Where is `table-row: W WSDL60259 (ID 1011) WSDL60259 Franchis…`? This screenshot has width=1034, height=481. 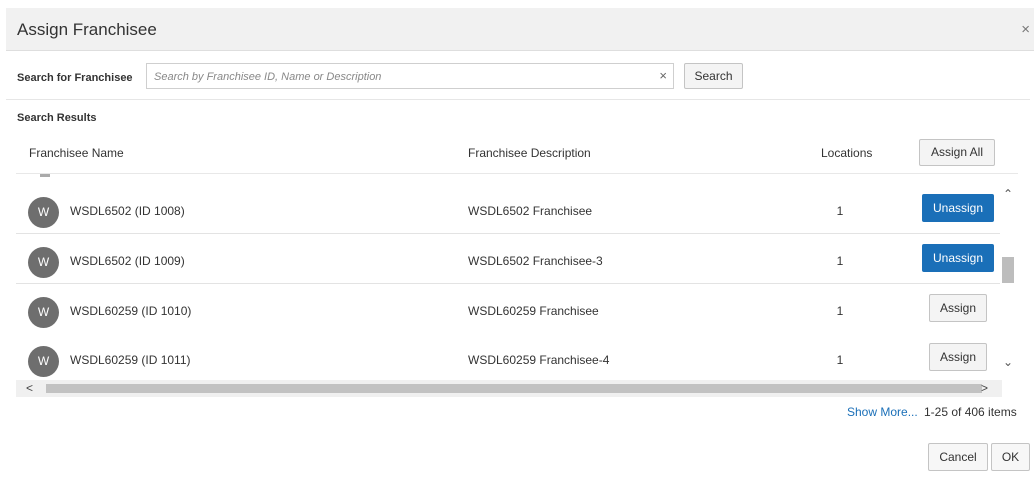 table-row: W WSDL60259 (ID 1011) WSDL60259 Franchis… is located at coordinates (508, 358).